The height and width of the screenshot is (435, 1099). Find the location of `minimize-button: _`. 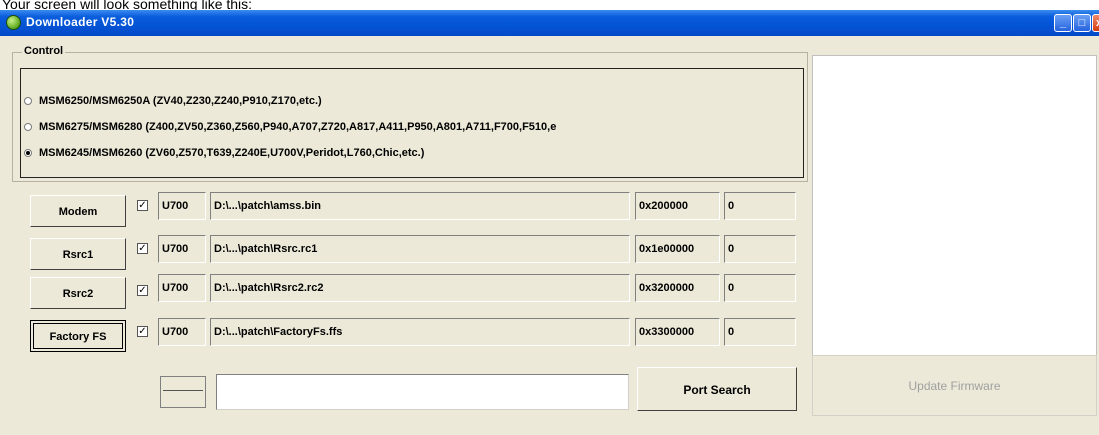

minimize-button: _ is located at coordinates (1063, 23).